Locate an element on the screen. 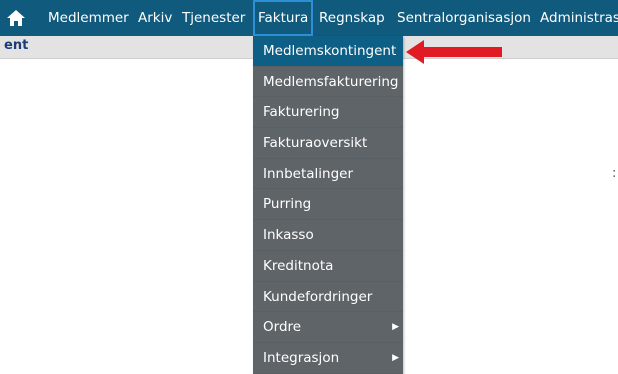 This screenshot has height=374, width=618. menu-item-kundefordringer: Kundefordringer is located at coordinates (328, 297).